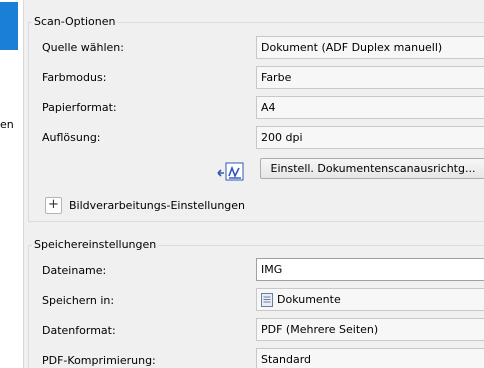 The image size is (484, 368). Describe the element at coordinates (370, 107) in the screenshot. I see `paper-format-select: A4` at that location.